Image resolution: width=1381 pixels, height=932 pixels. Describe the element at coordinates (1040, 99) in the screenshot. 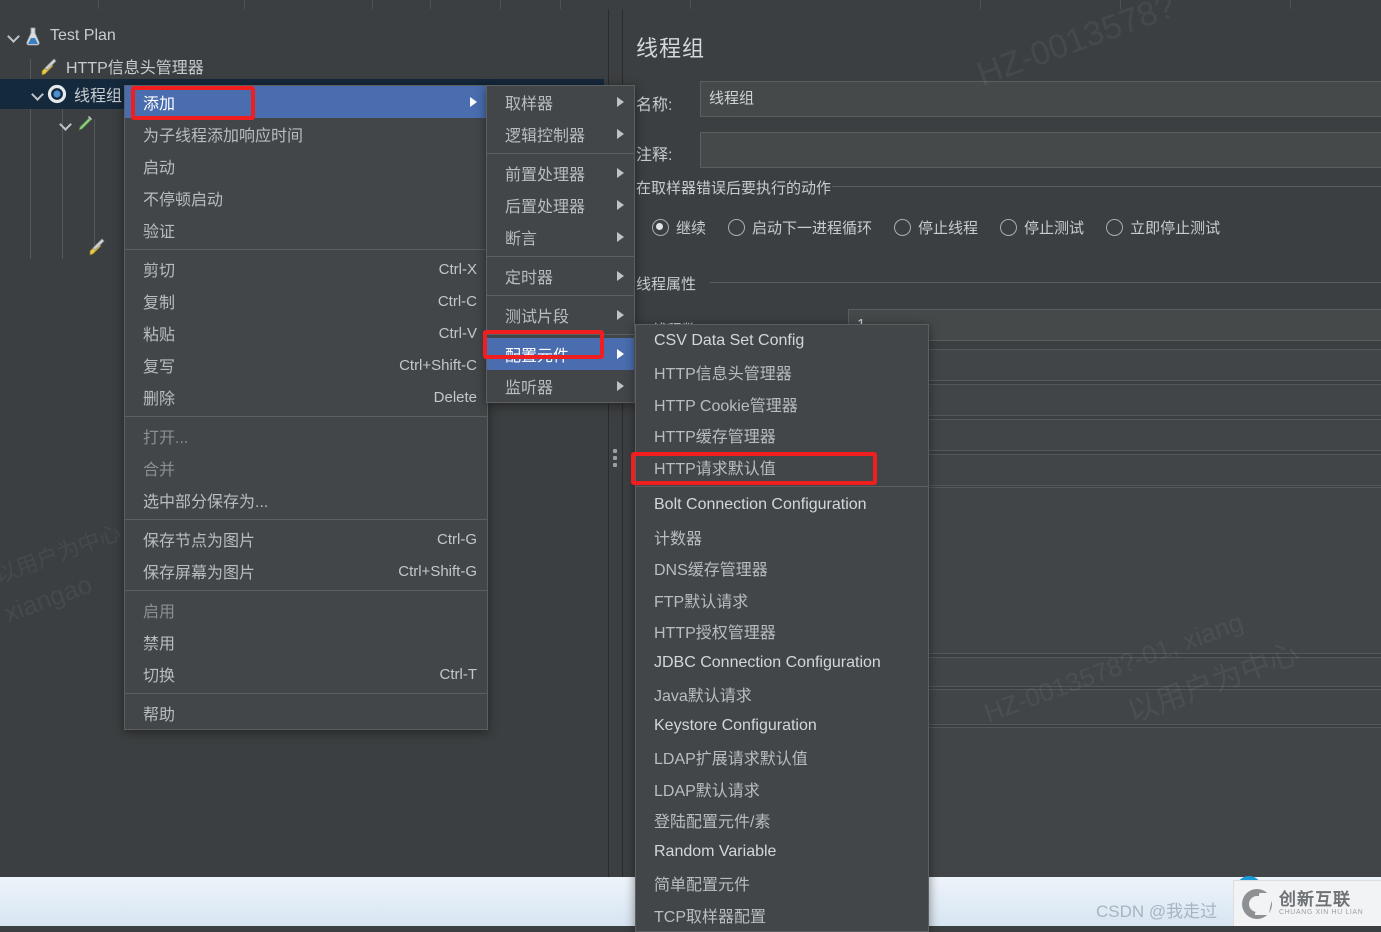

I see `name-field: 线程组` at that location.